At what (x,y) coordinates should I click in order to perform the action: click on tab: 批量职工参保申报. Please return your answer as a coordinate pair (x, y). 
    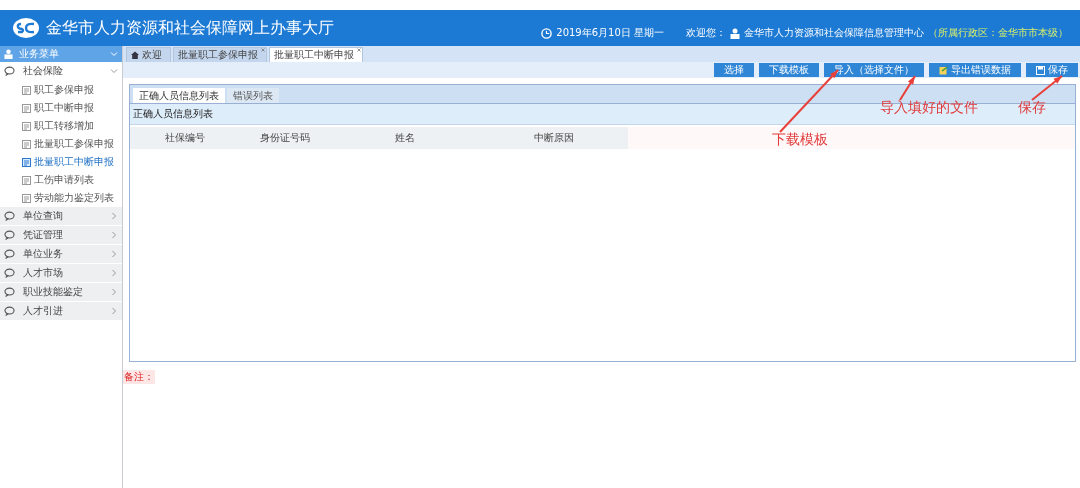
    Looking at the image, I should click on (220, 54).